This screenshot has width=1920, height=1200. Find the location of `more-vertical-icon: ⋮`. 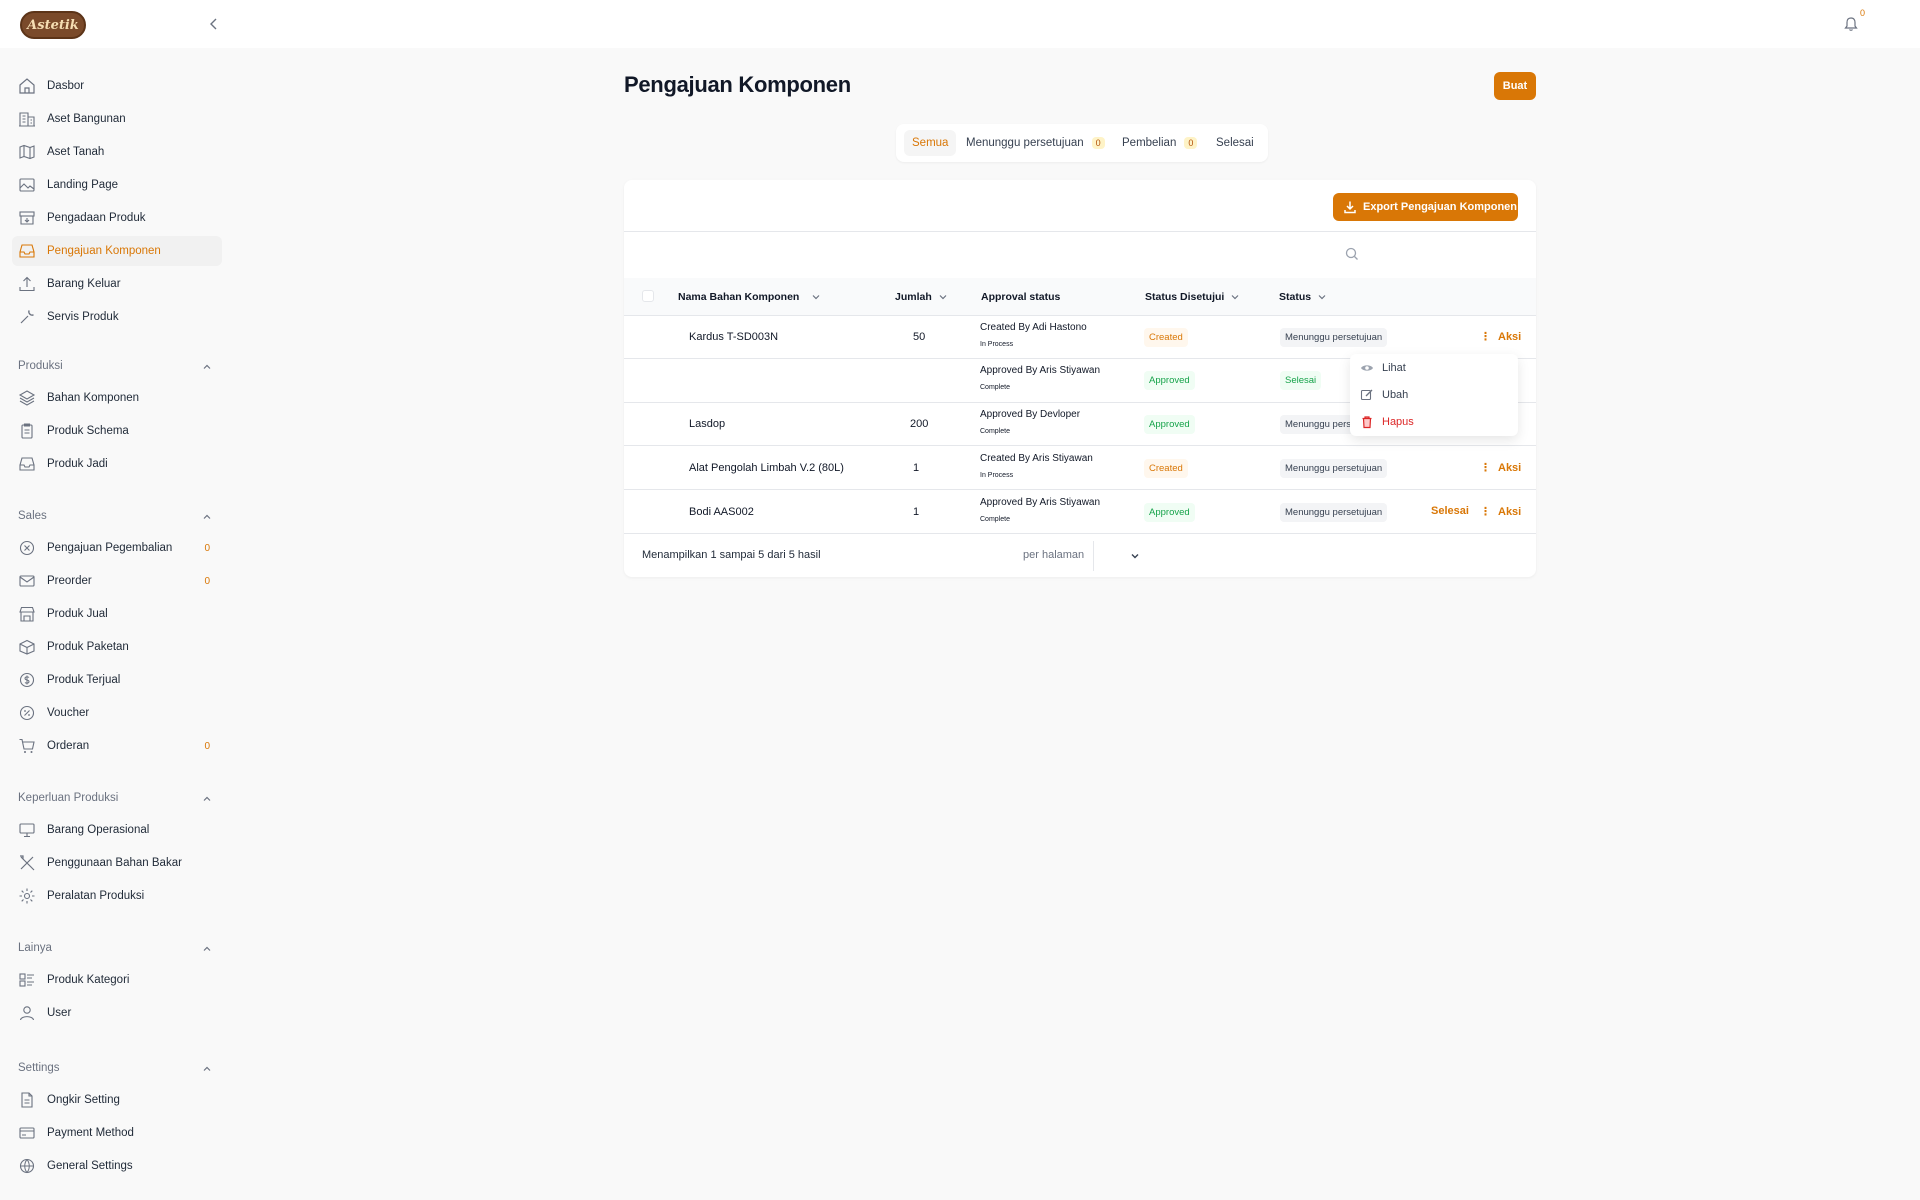

more-vertical-icon: ⋮ is located at coordinates (1485, 512).